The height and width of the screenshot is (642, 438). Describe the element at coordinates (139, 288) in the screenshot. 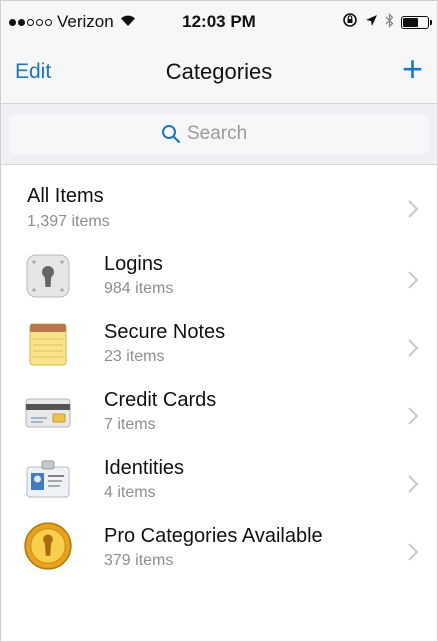

I see `row-count: 984 items` at that location.